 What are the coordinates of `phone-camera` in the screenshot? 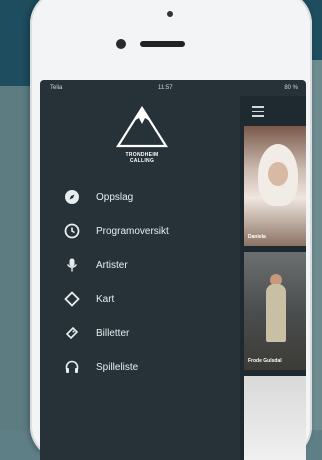 It's located at (170, 14).